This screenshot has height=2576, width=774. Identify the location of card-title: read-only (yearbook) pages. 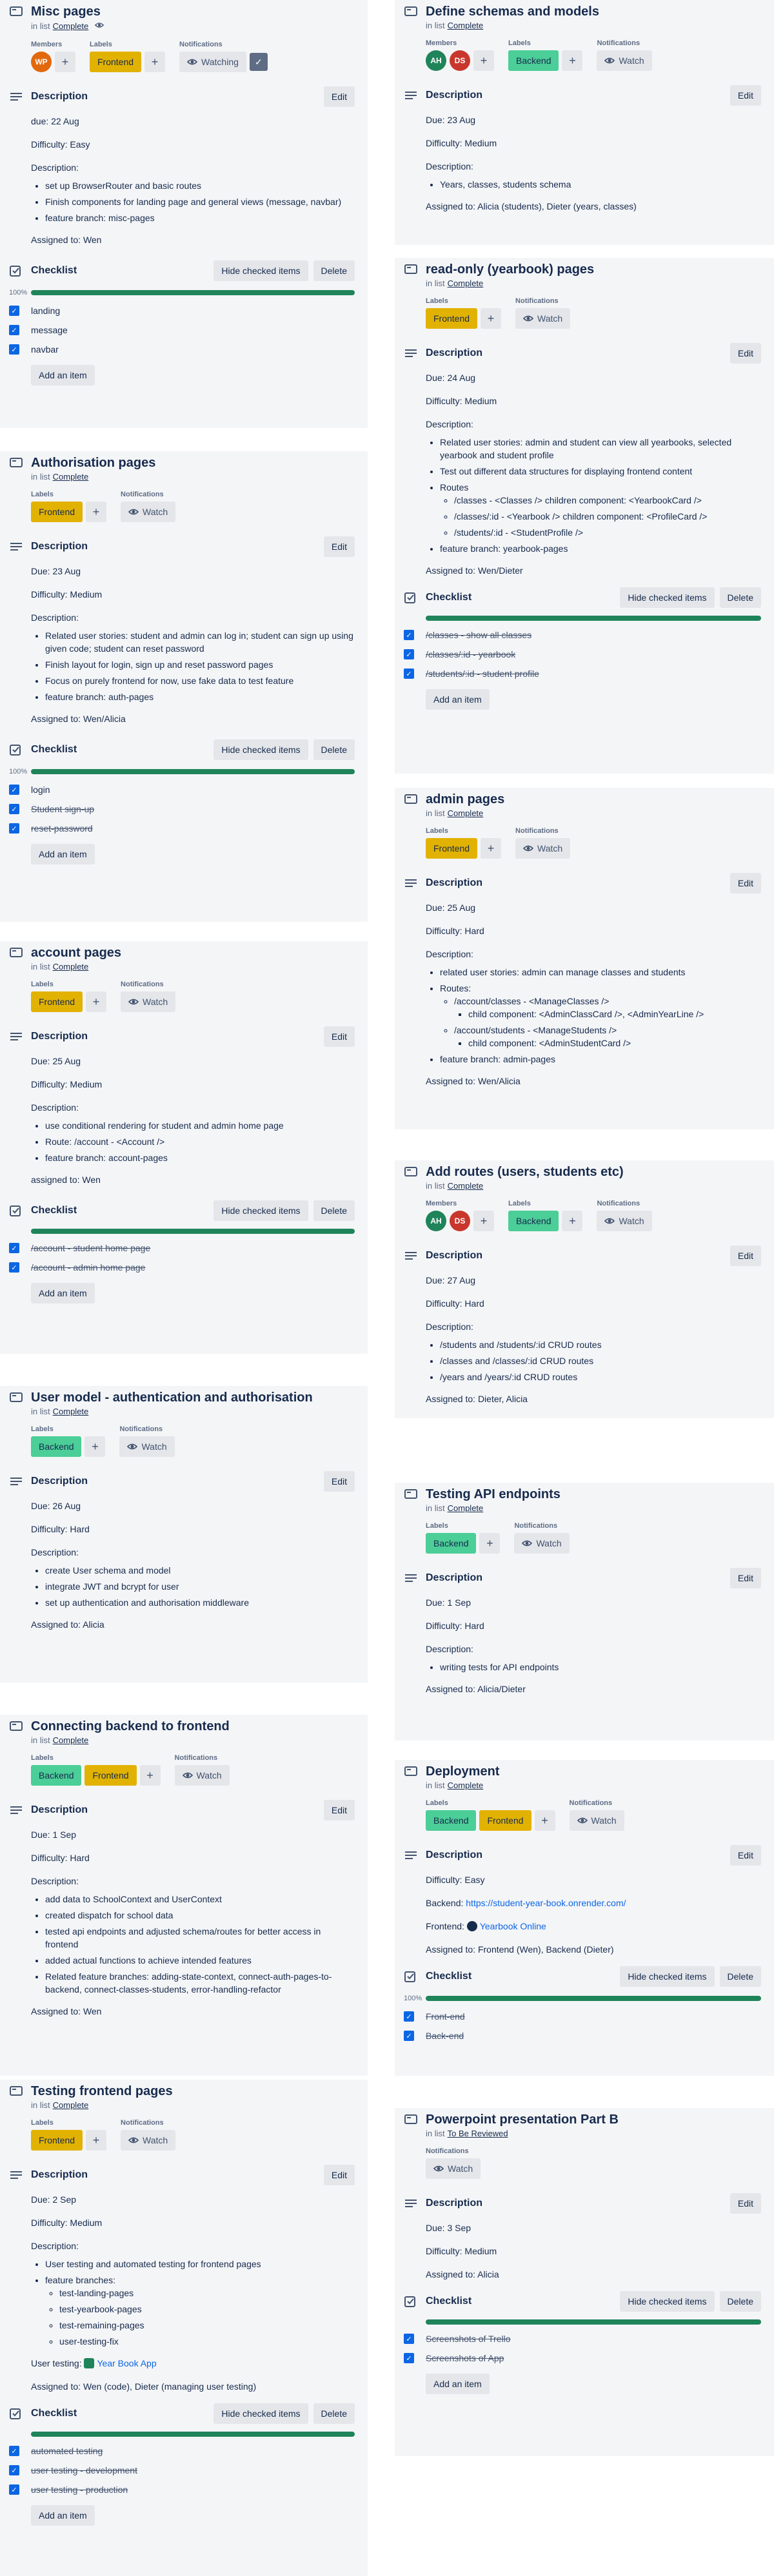
(510, 269).